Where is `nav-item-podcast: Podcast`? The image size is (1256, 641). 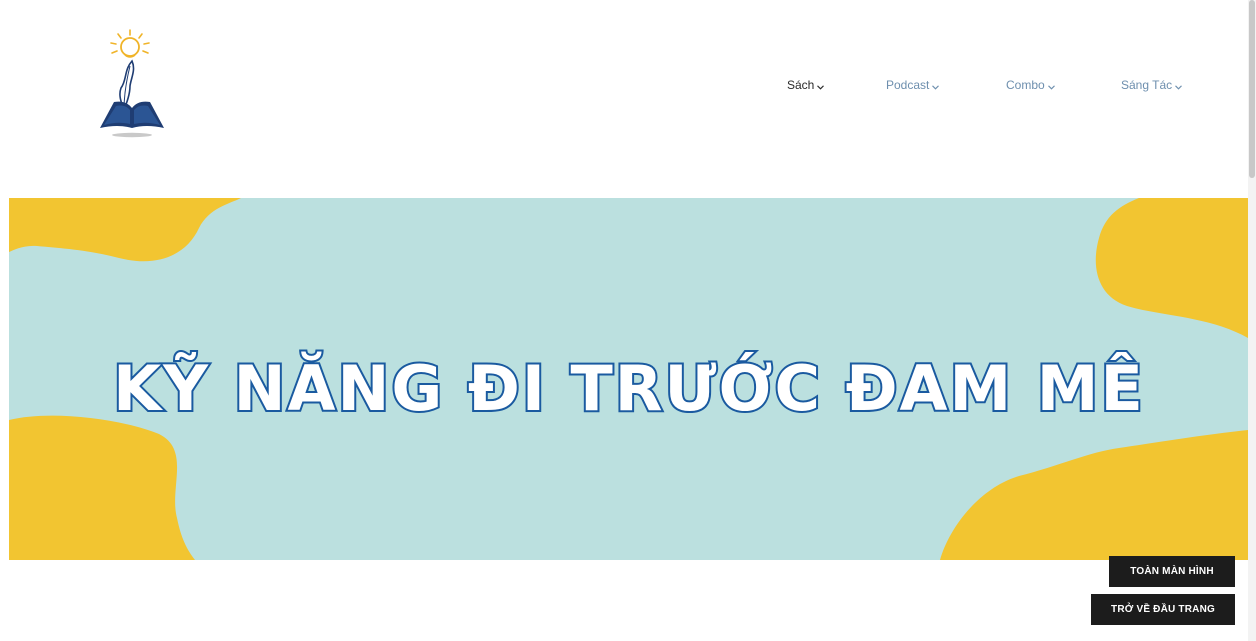
nav-item-podcast: Podcast is located at coordinates (913, 85).